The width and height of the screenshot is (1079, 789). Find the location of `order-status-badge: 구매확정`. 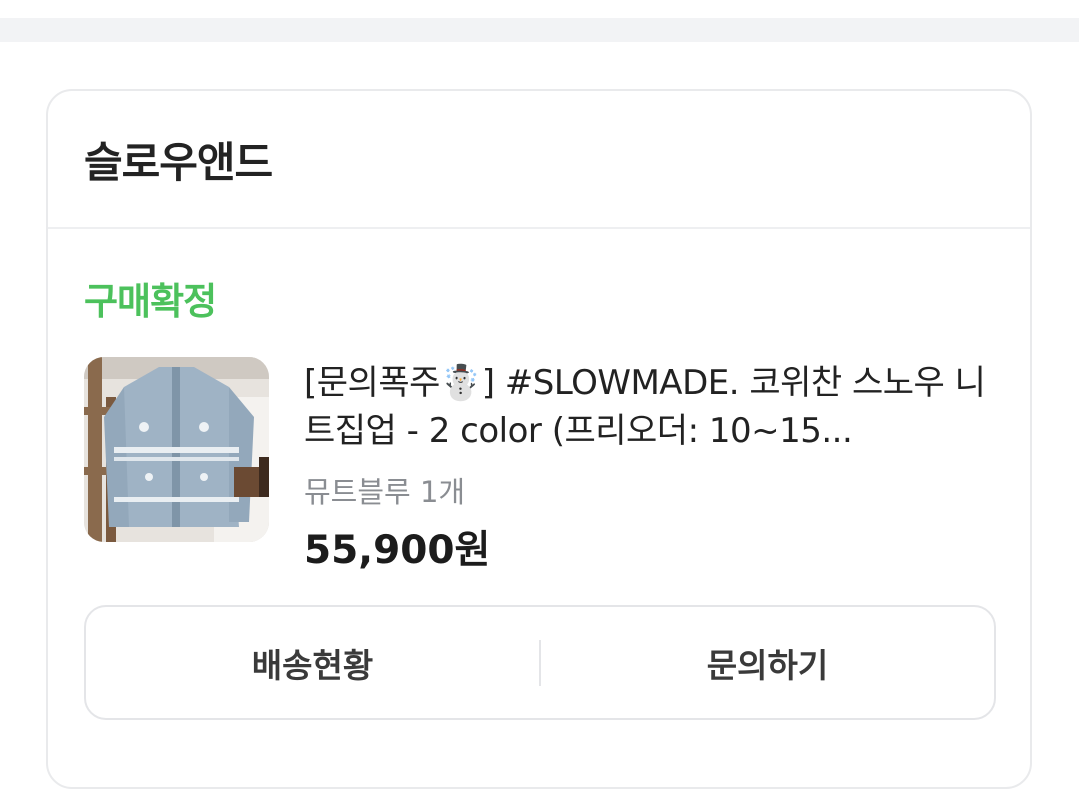

order-status-badge: 구매확정 is located at coordinates (150, 301).